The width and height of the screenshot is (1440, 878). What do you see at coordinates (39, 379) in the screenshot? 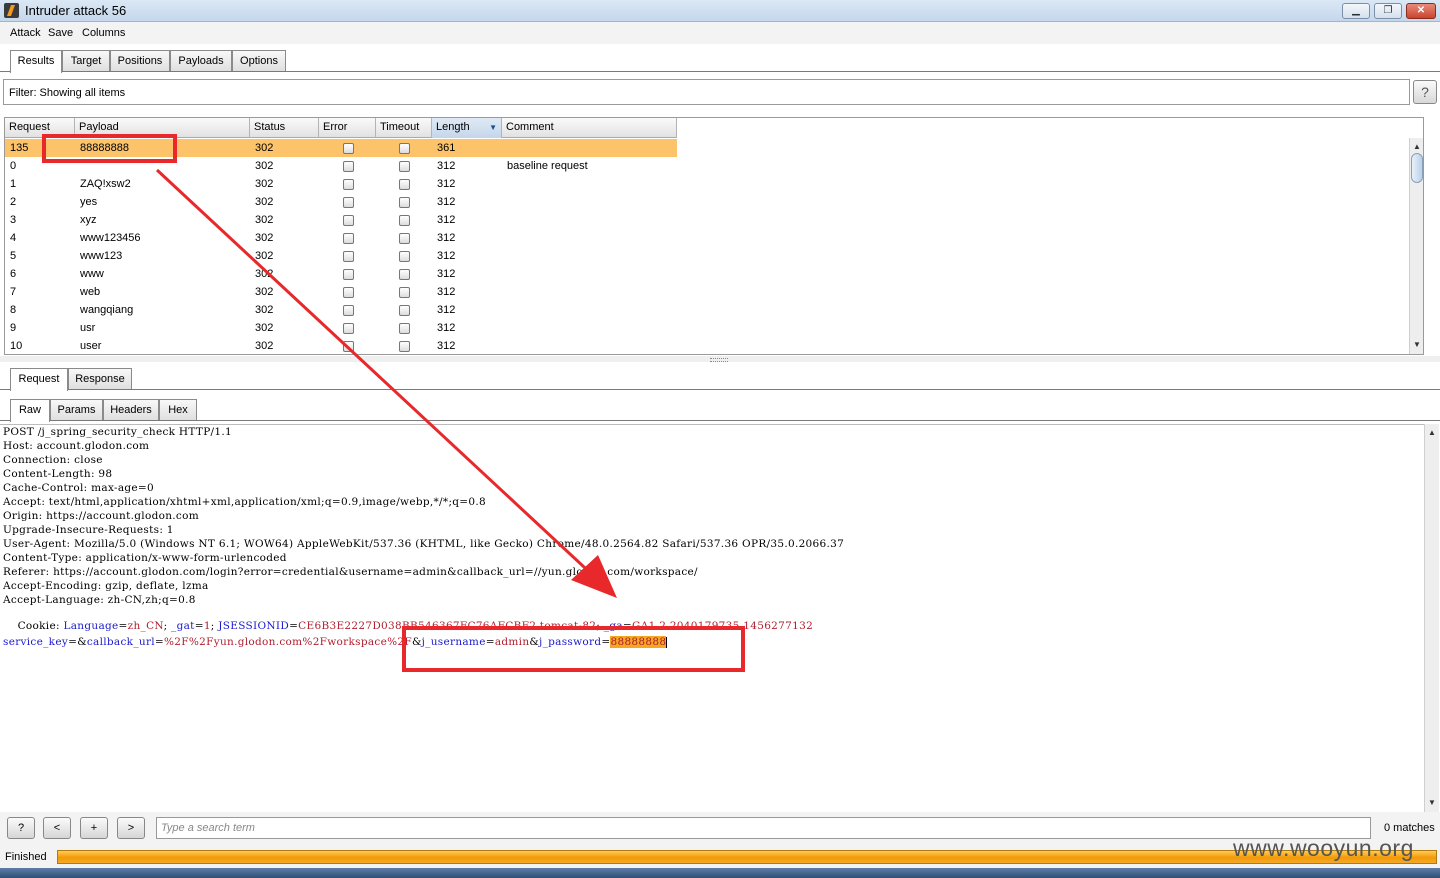
I see `tab-request: Request` at bounding box center [39, 379].